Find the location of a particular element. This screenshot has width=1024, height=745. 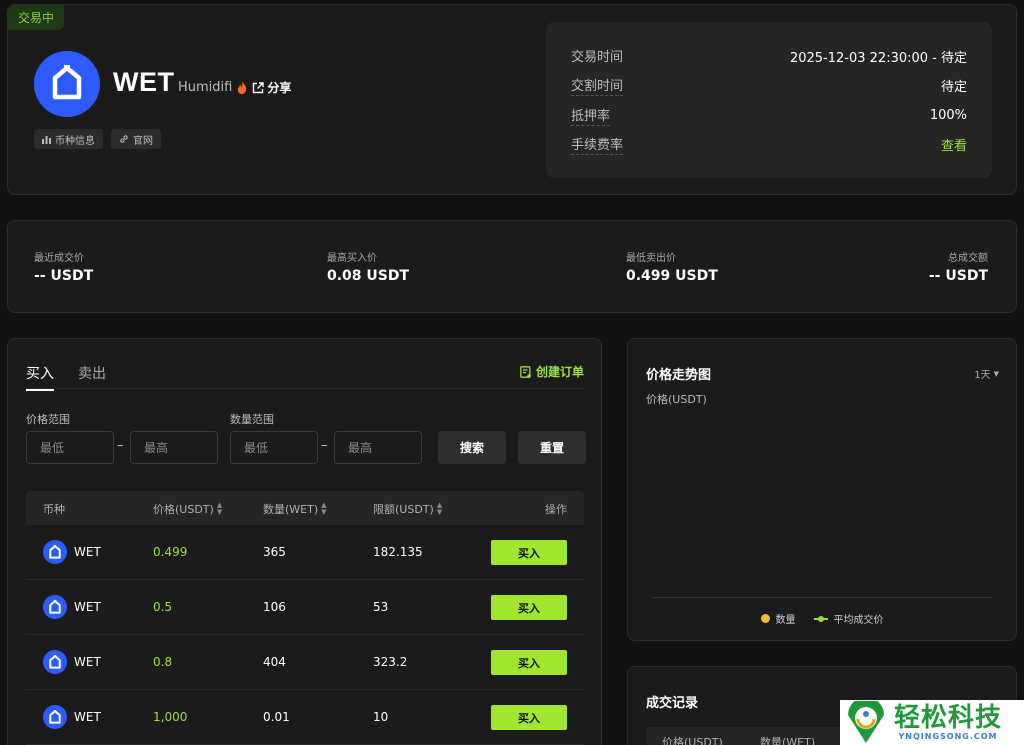

qty-cell: 404 is located at coordinates (274, 662).